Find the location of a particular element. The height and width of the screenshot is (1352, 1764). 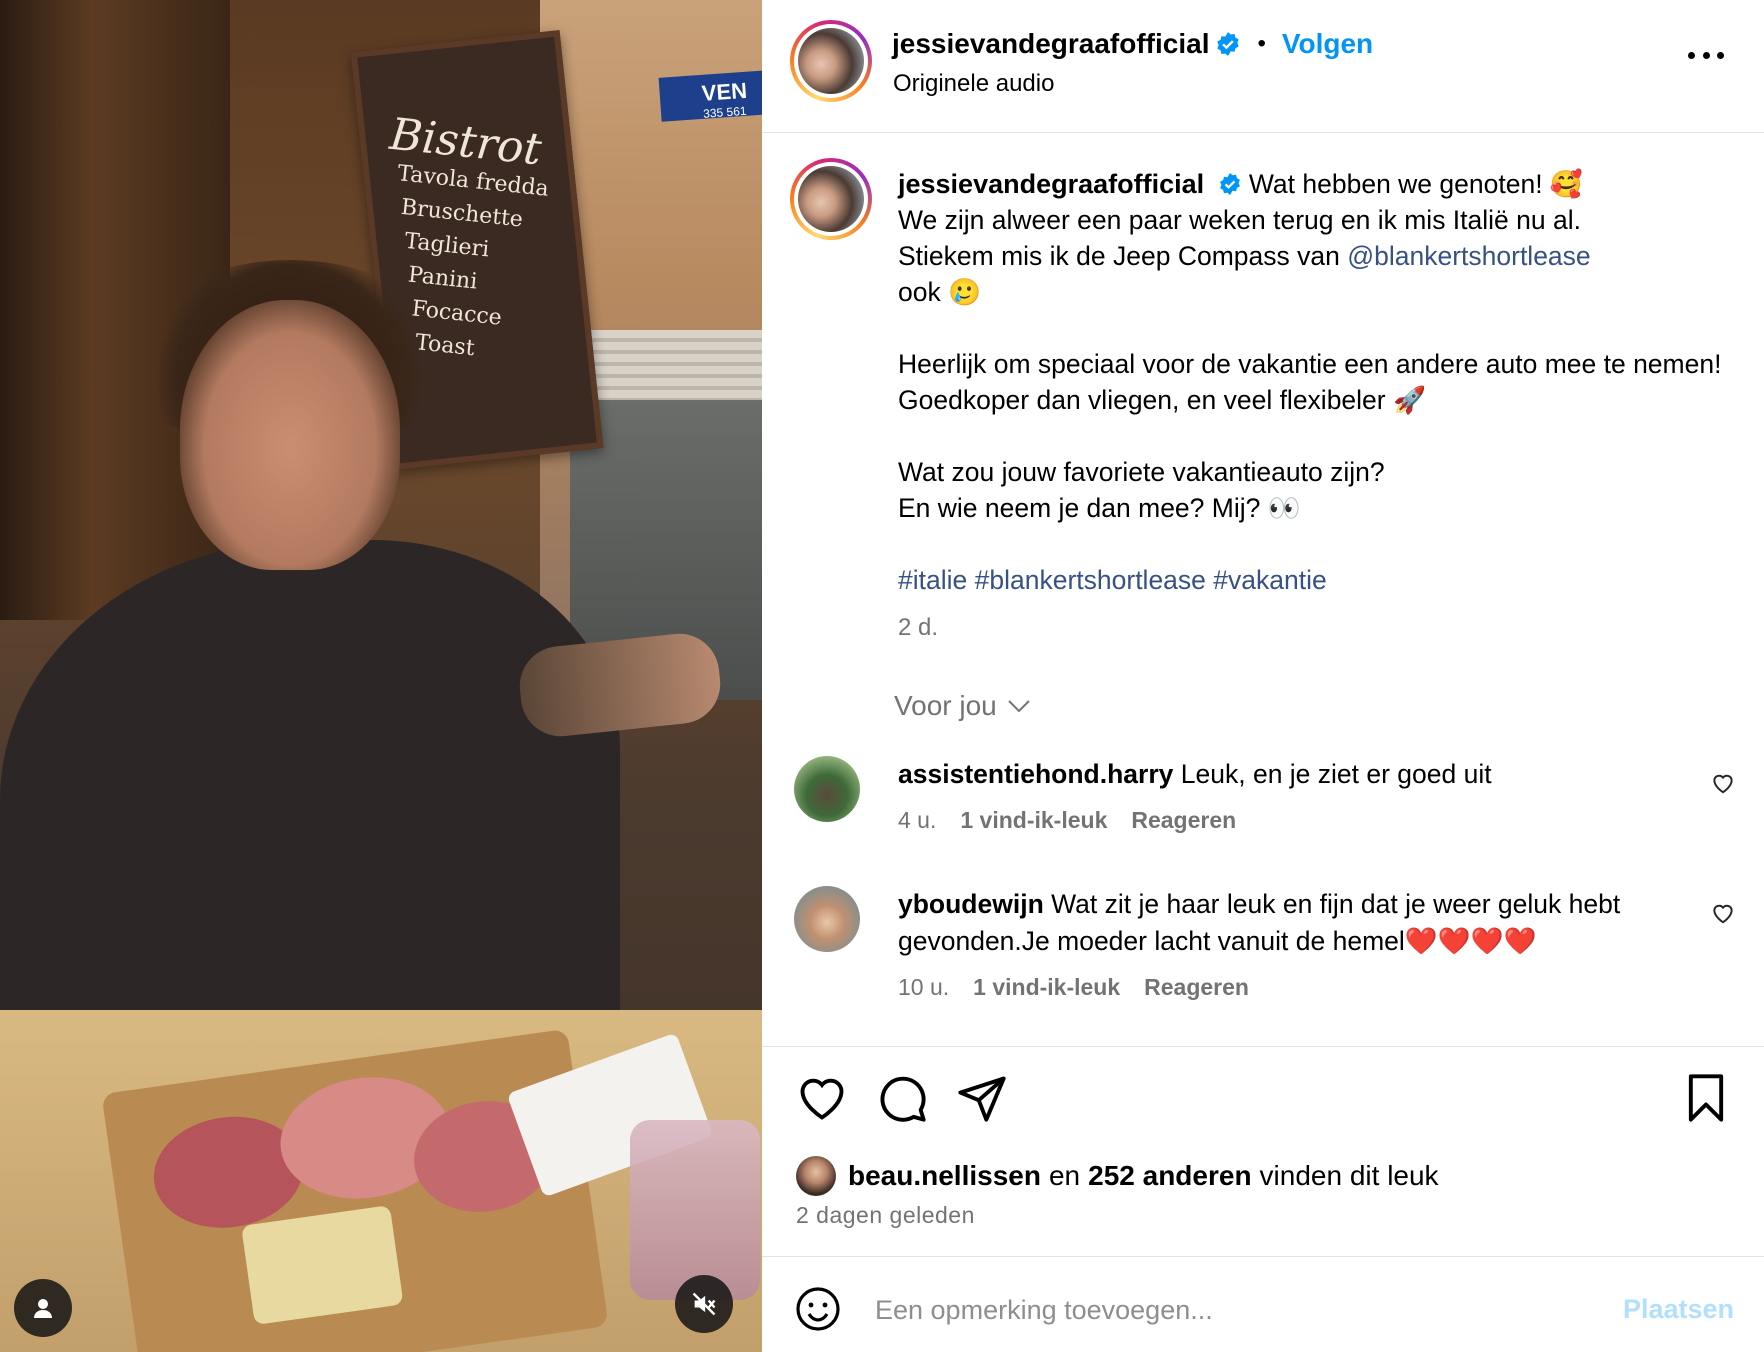

user-tag-button is located at coordinates (43, 1308).